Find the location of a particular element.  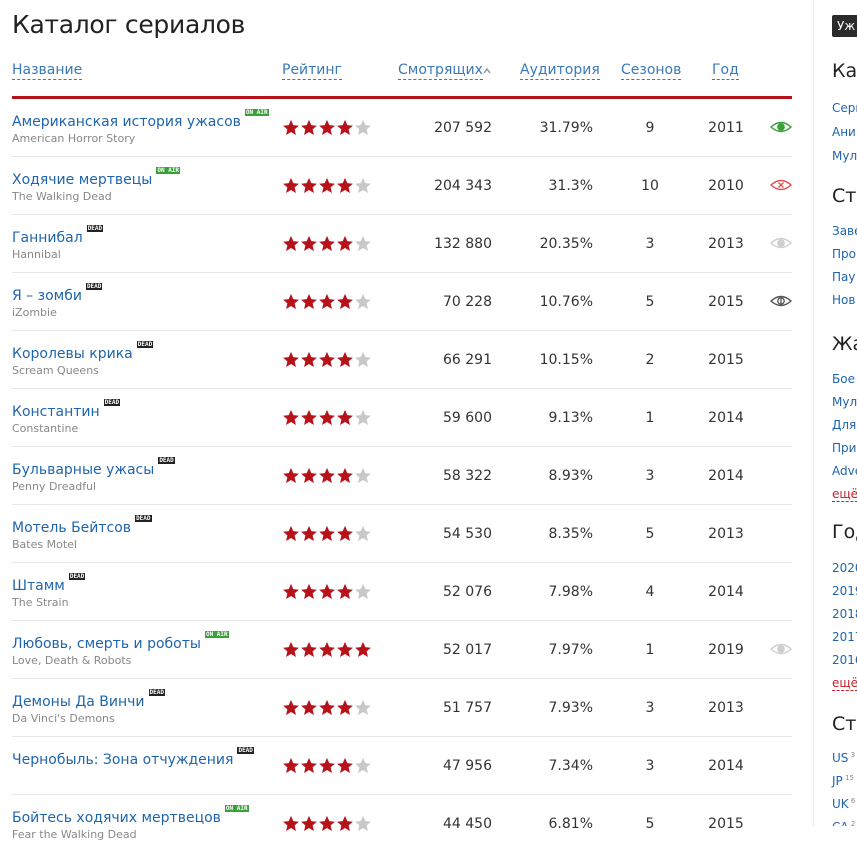

sort-ascending-icon is located at coordinates (487, 71).